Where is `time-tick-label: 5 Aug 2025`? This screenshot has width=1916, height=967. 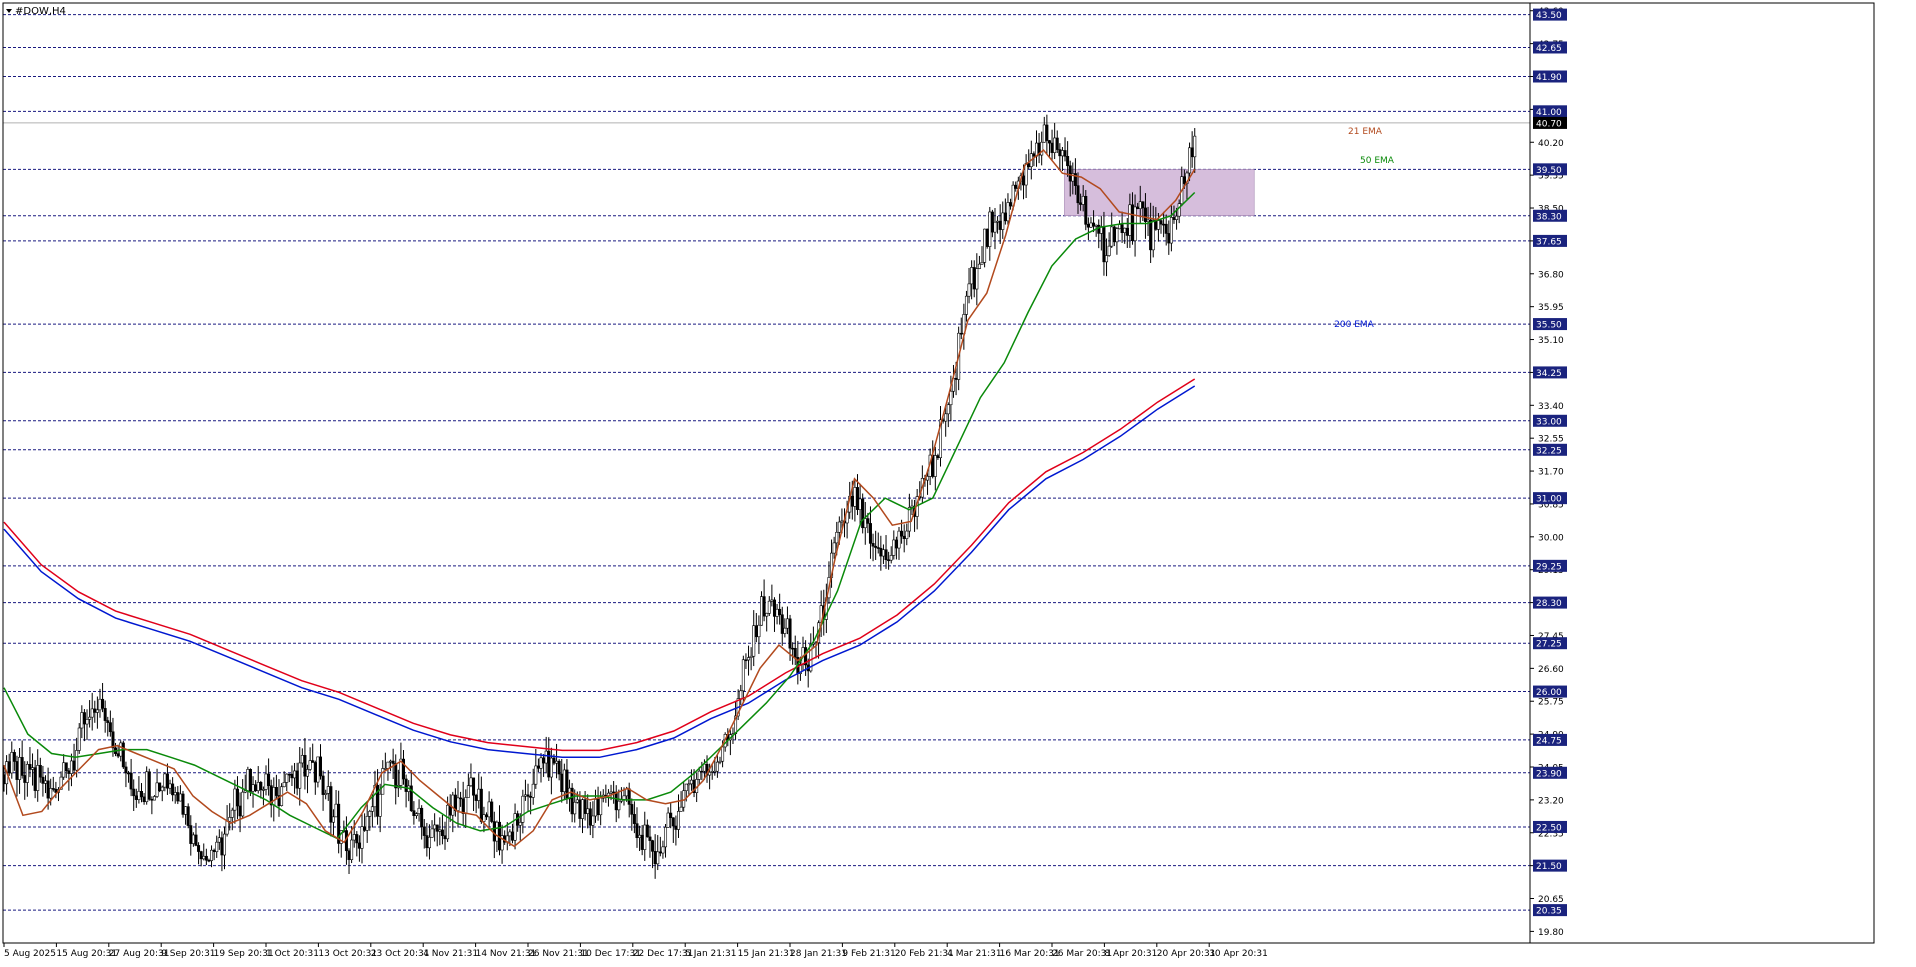 time-tick-label: 5 Aug 2025 is located at coordinates (30, 954).